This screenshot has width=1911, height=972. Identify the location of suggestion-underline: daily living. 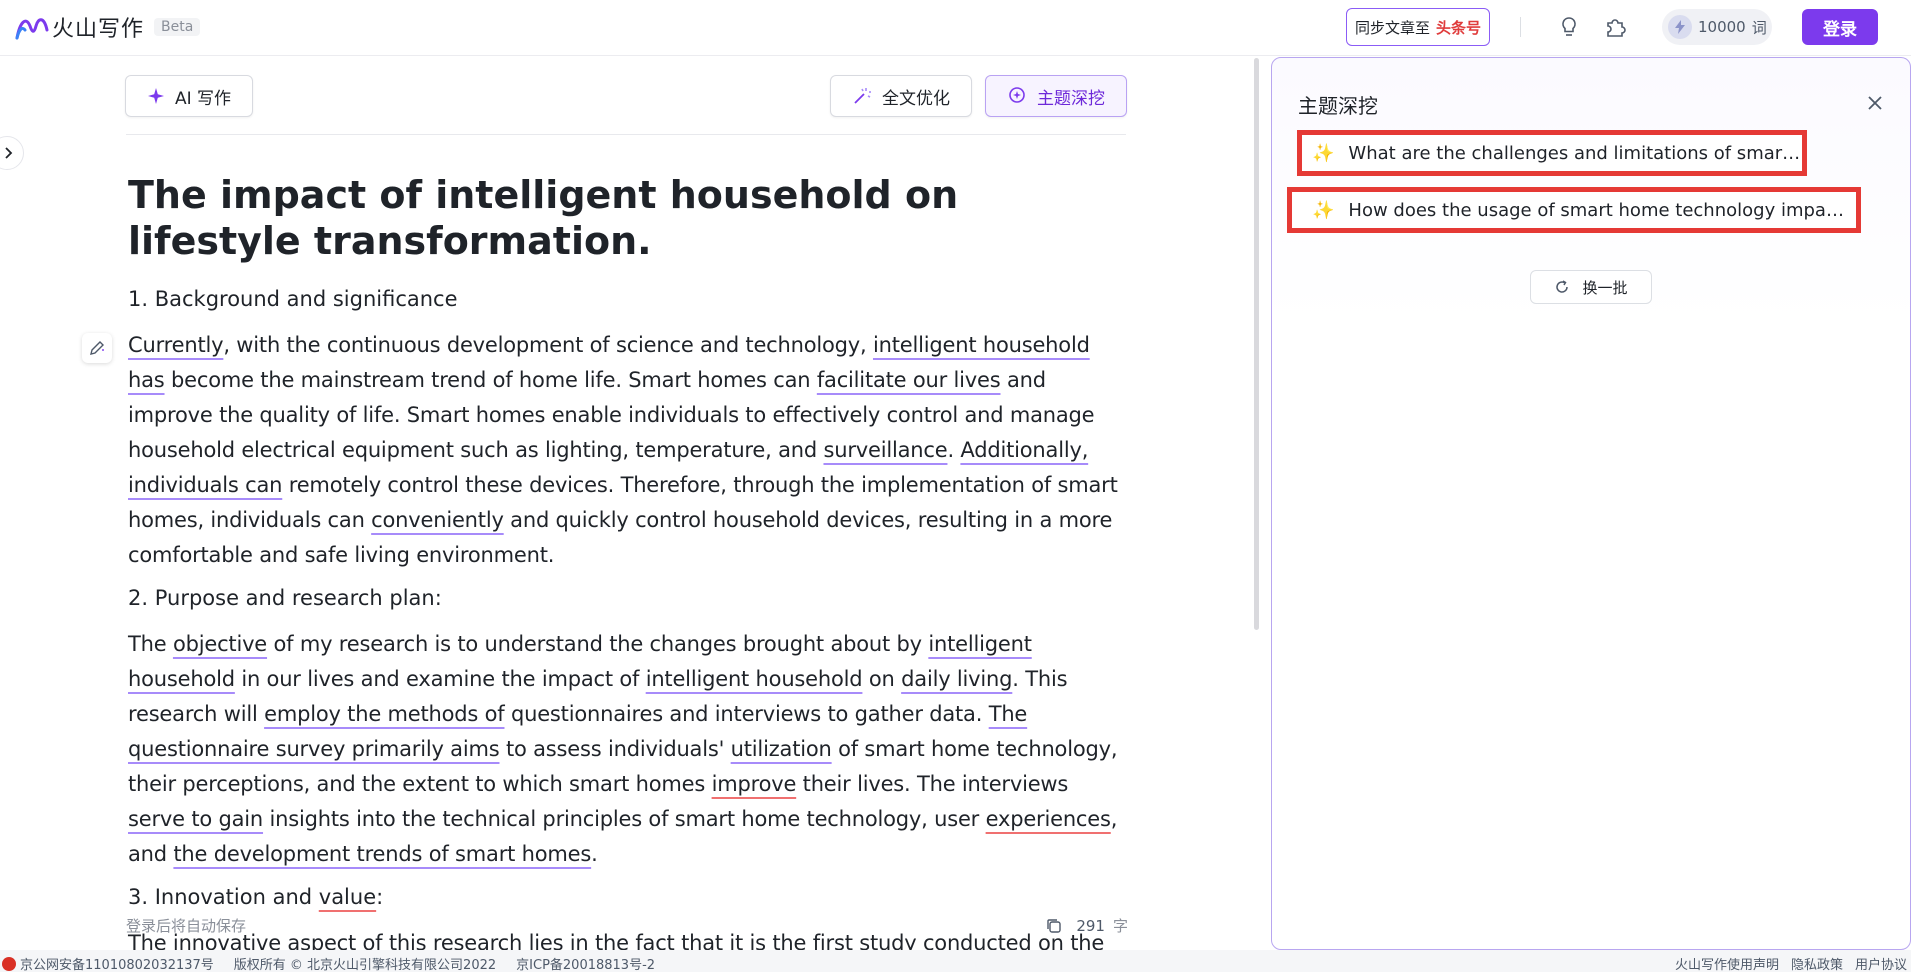
(956, 679).